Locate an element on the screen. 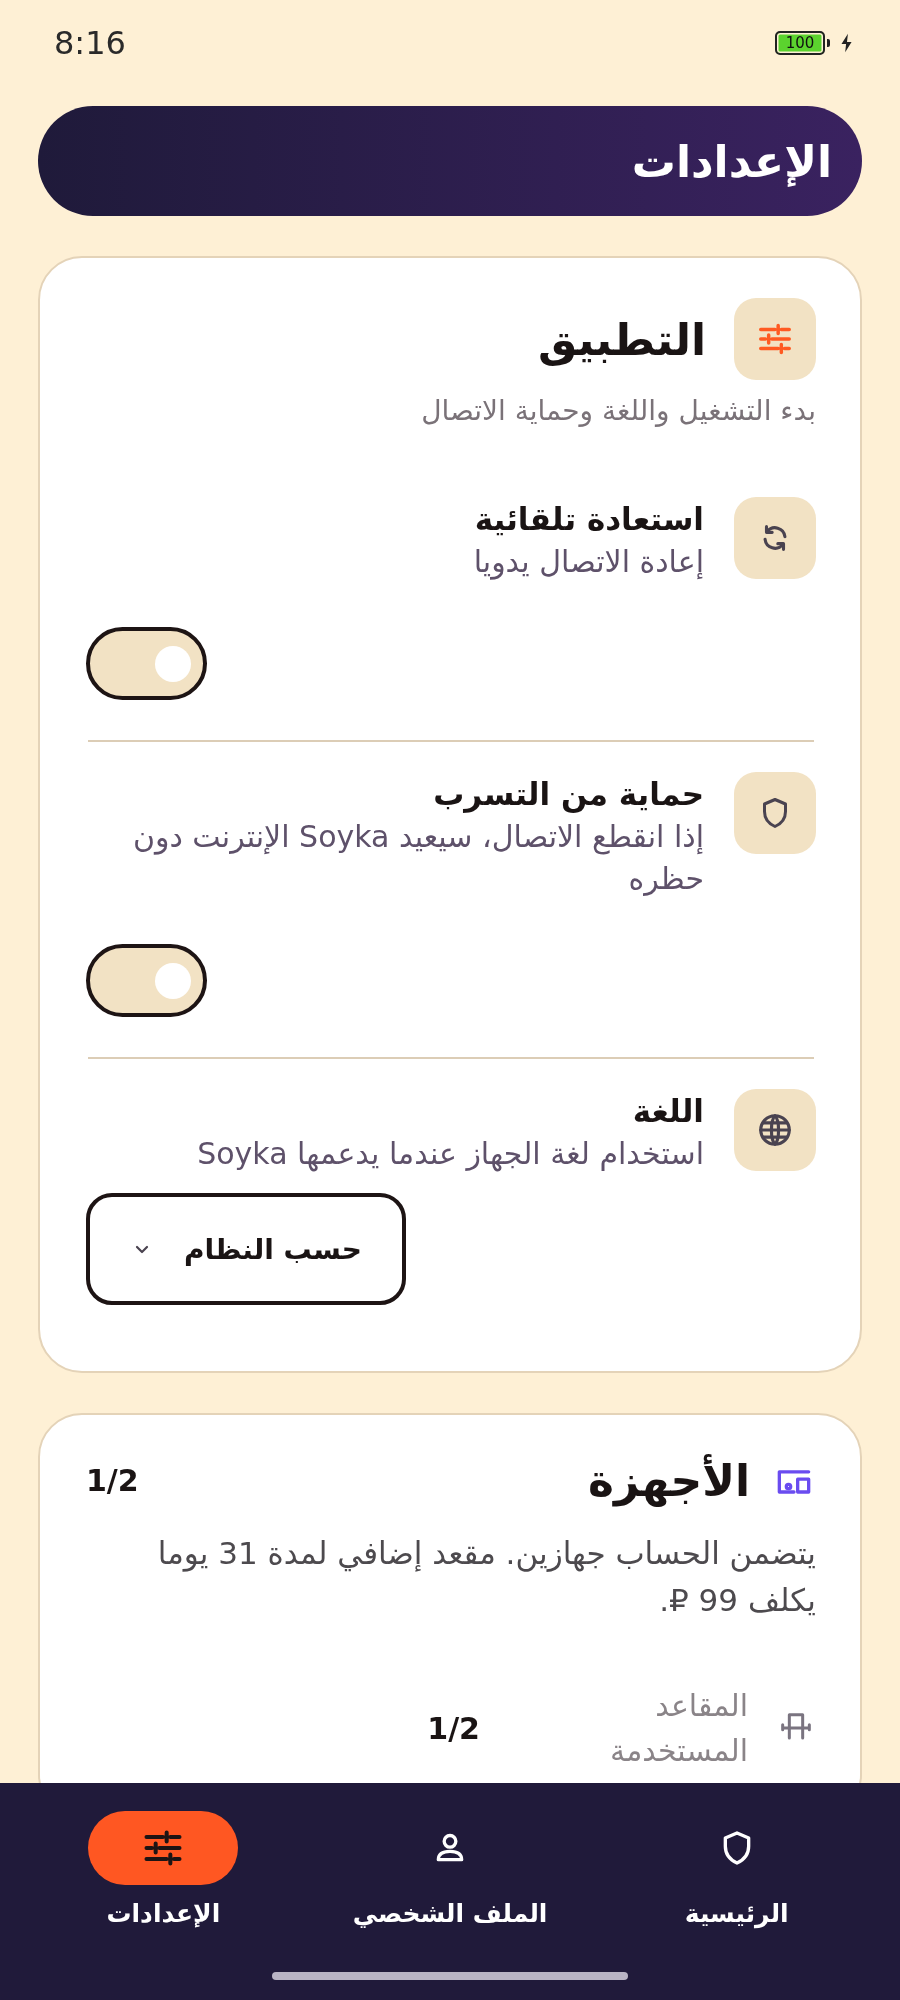 The image size is (900, 2000). nav-tab: الرئيسية is located at coordinates (736, 1891).